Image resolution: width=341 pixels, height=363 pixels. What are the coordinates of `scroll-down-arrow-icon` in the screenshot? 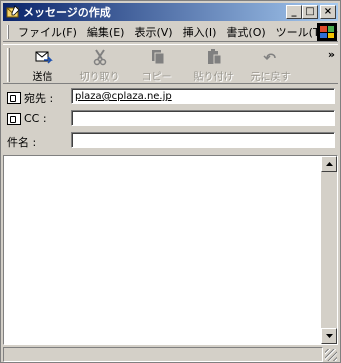 It's located at (329, 336).